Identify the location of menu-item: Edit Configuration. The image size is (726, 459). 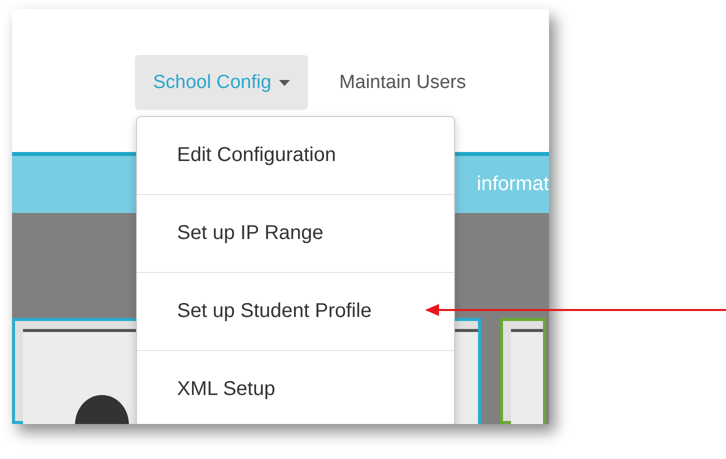
(295, 156).